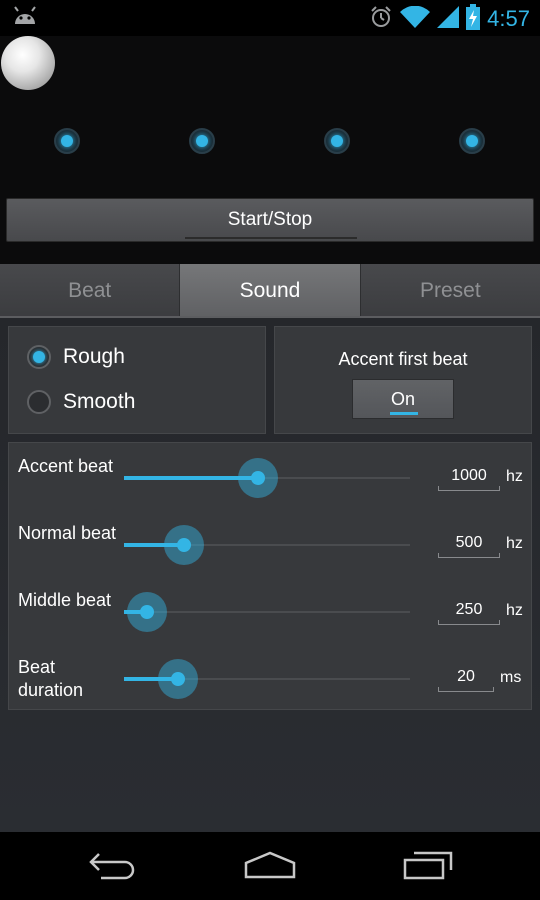  Describe the element at coordinates (39, 357) in the screenshot. I see `radio-rough-button` at that location.